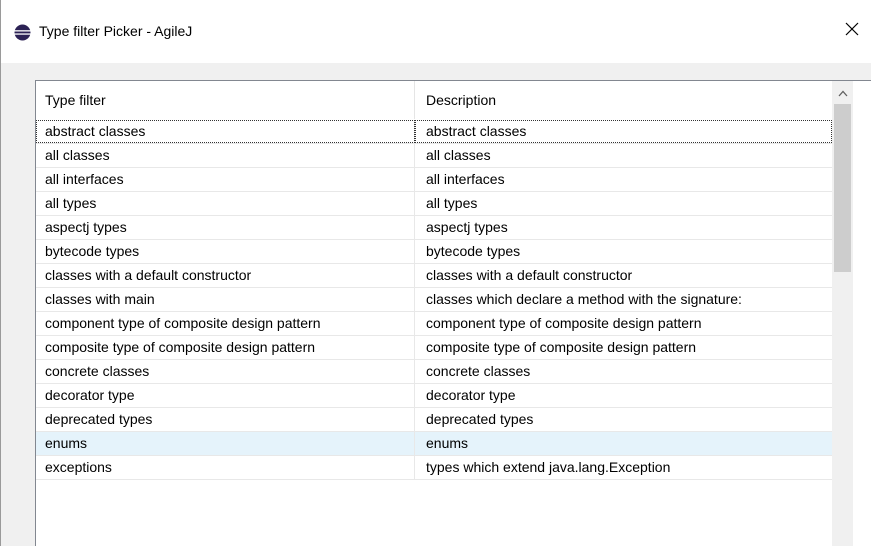 This screenshot has width=871, height=546. I want to click on type-filter-cell: decorator type, so click(225, 395).